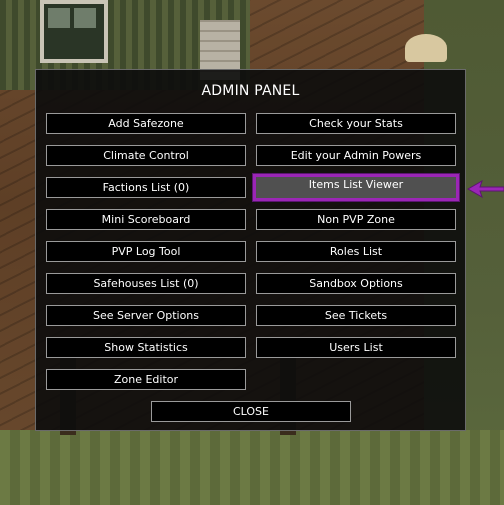 Image resolution: width=504 pixels, height=505 pixels. What do you see at coordinates (356, 251) in the screenshot?
I see `roles-list-button: Roles List` at bounding box center [356, 251].